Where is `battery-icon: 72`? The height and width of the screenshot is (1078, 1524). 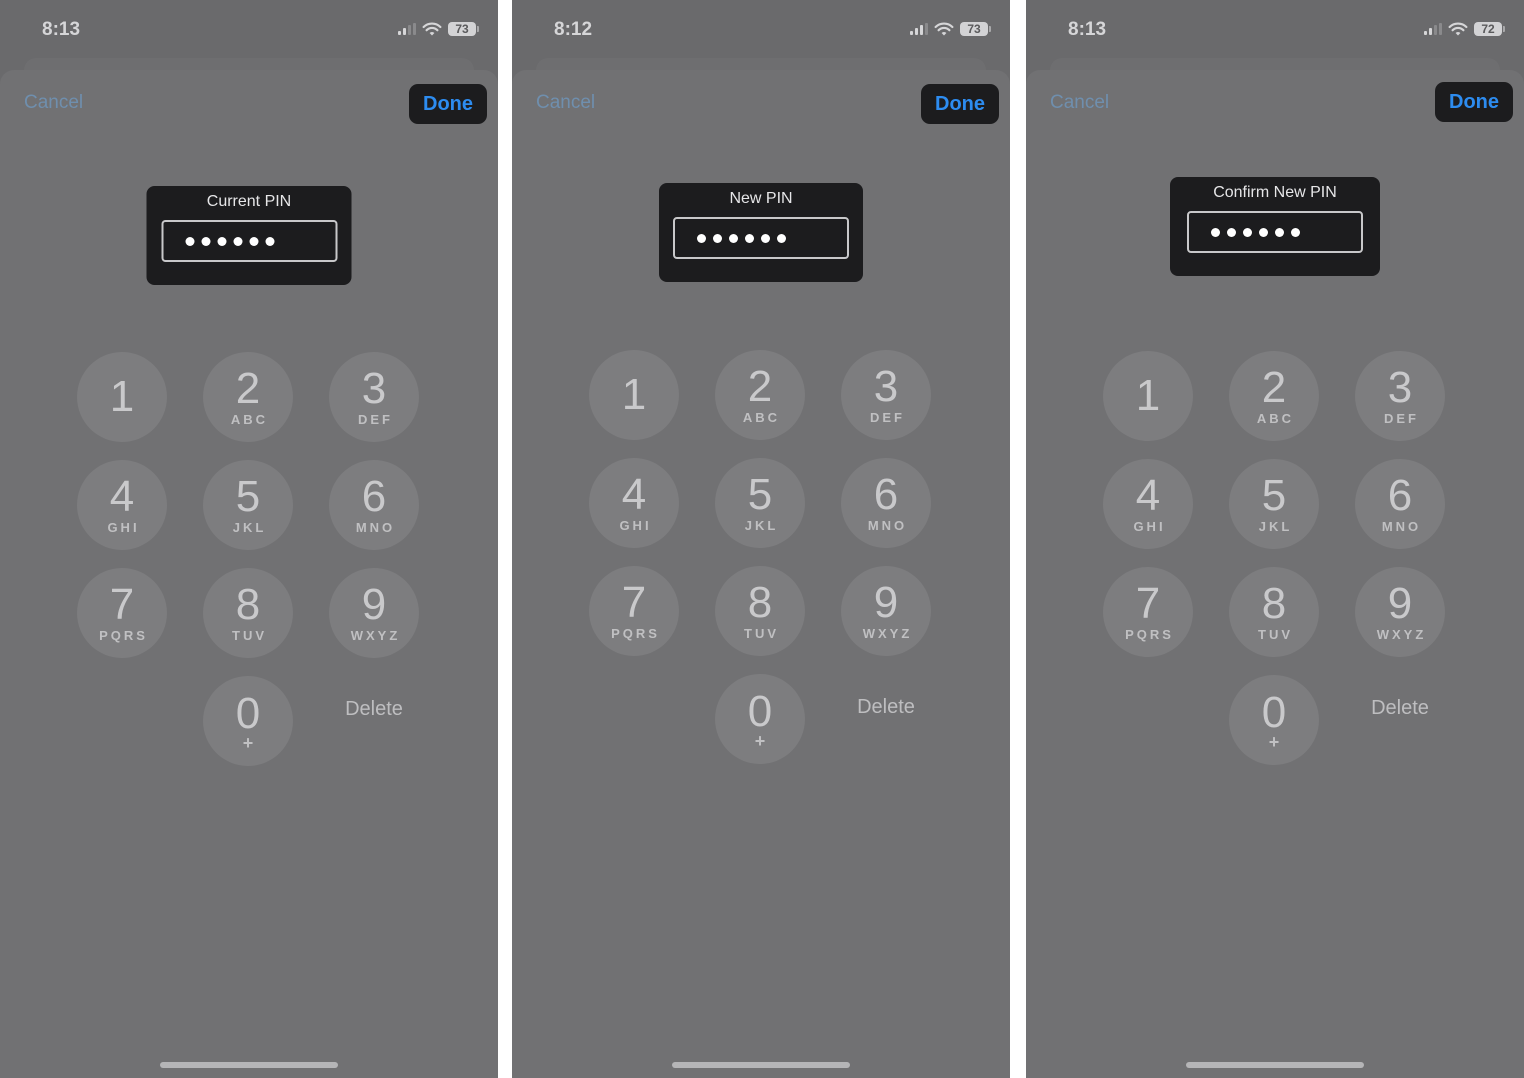
battery-icon: 72 is located at coordinates (1489, 29).